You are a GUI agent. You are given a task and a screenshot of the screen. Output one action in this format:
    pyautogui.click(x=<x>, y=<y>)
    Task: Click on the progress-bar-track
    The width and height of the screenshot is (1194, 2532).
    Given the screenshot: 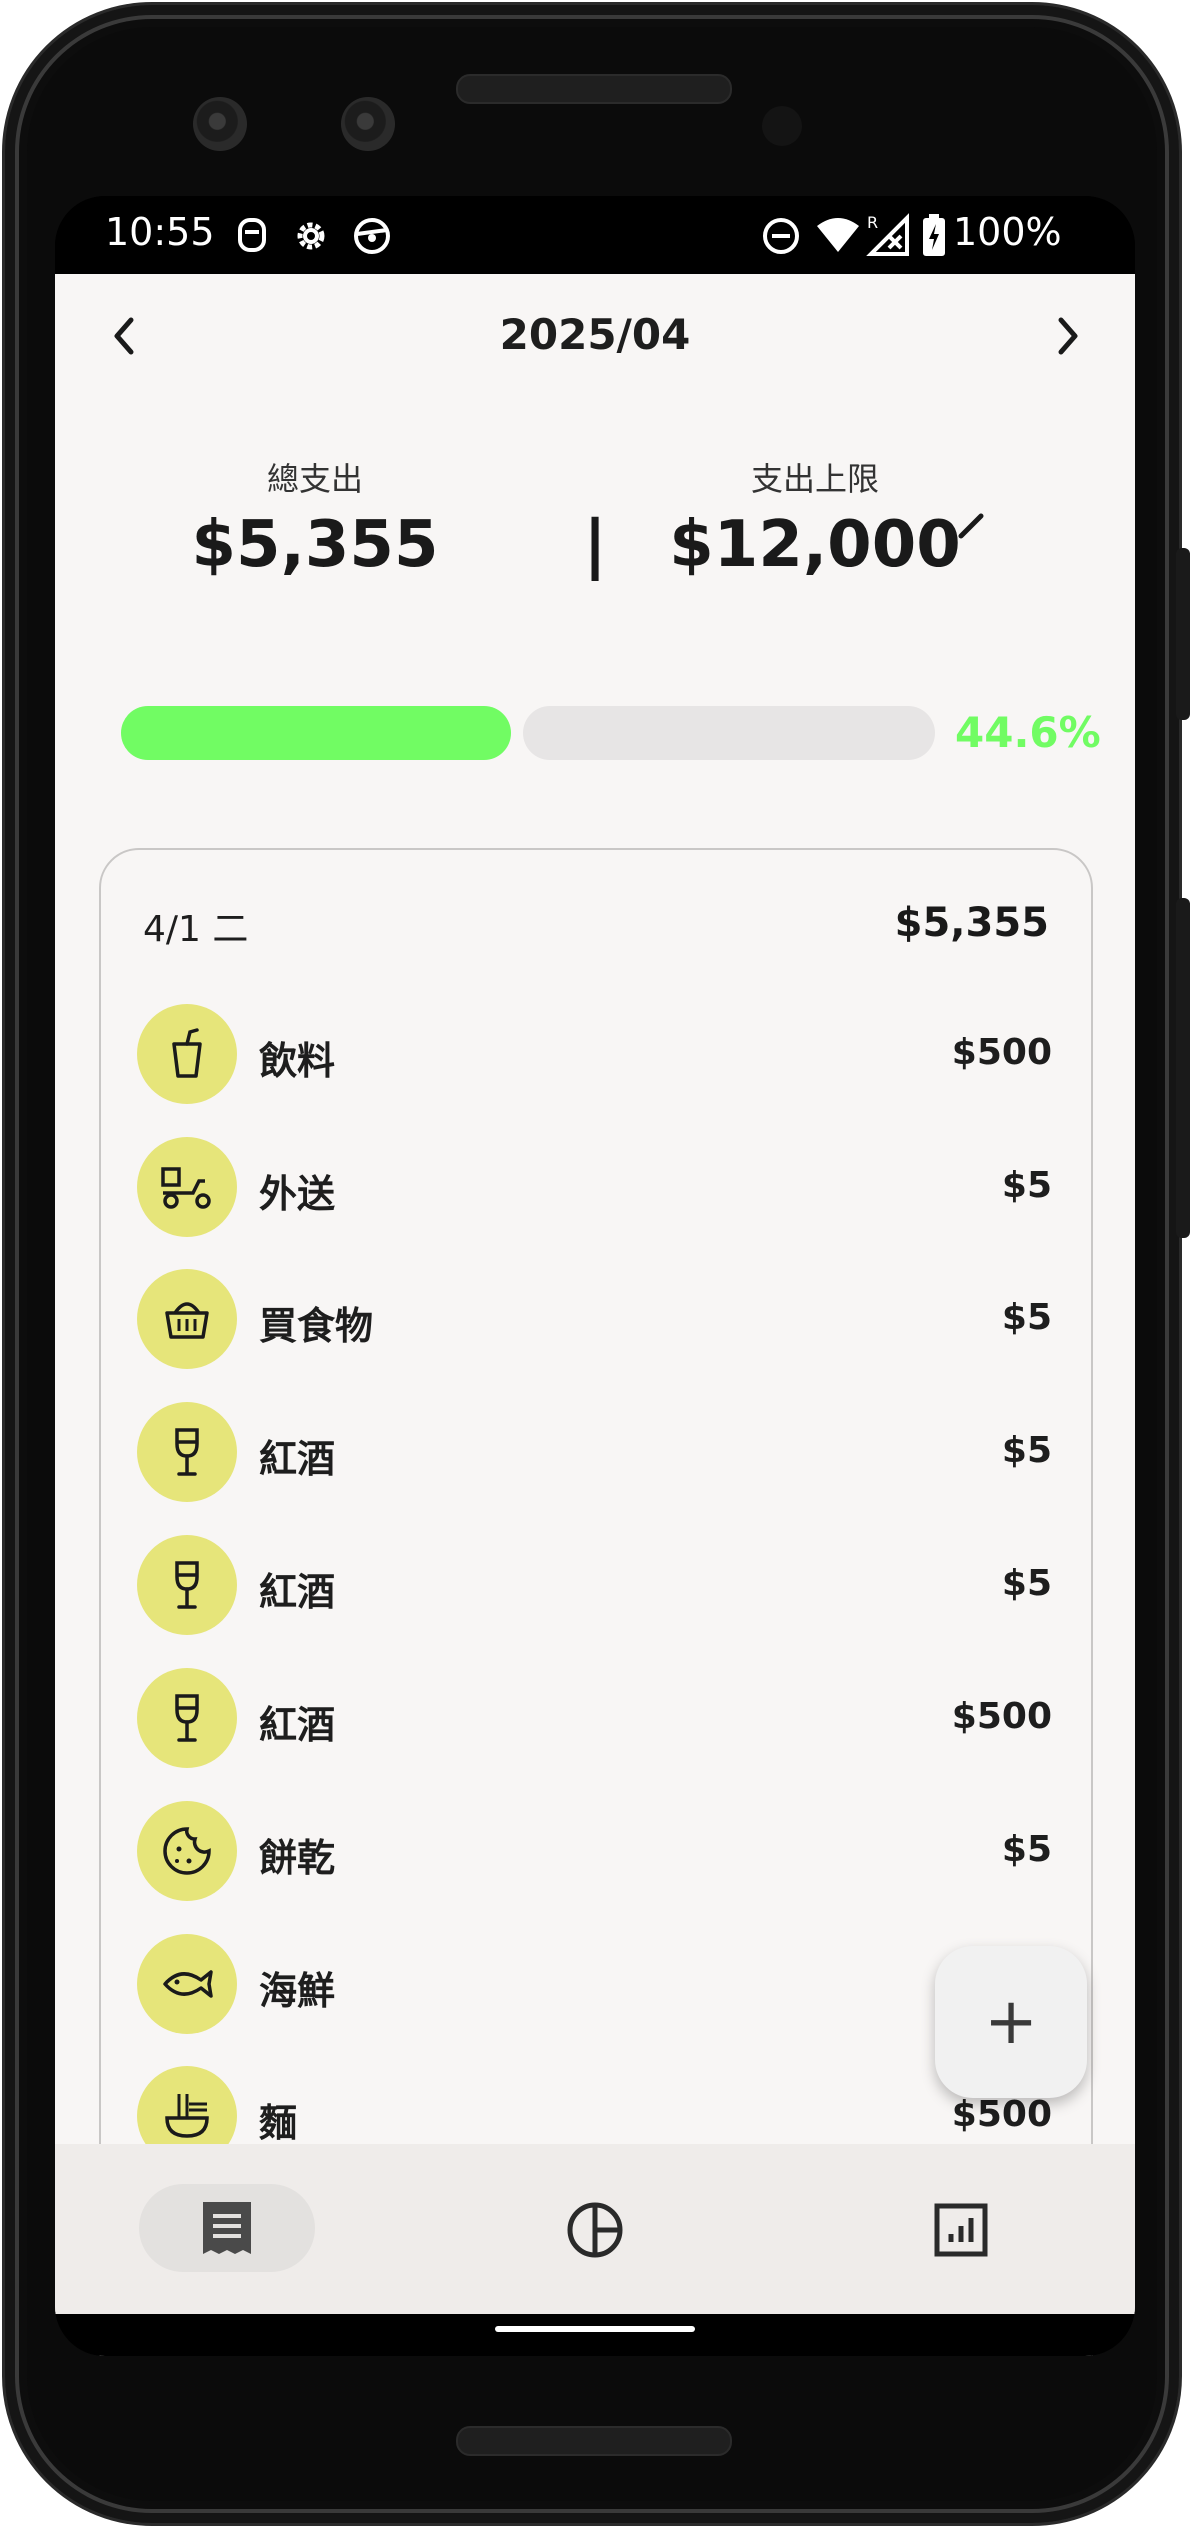 What is the action you would take?
    pyautogui.click(x=729, y=733)
    